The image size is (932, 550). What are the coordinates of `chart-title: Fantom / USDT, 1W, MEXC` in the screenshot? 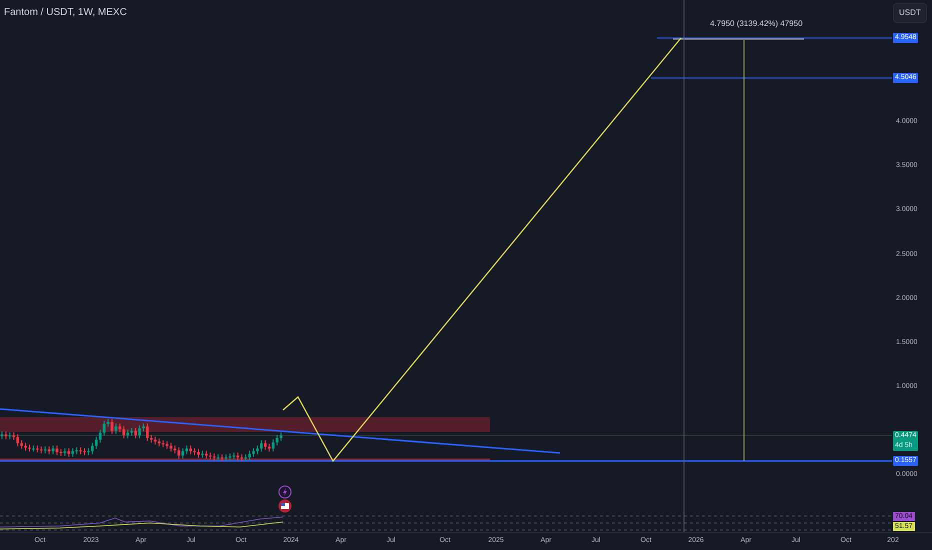 It's located at (65, 13).